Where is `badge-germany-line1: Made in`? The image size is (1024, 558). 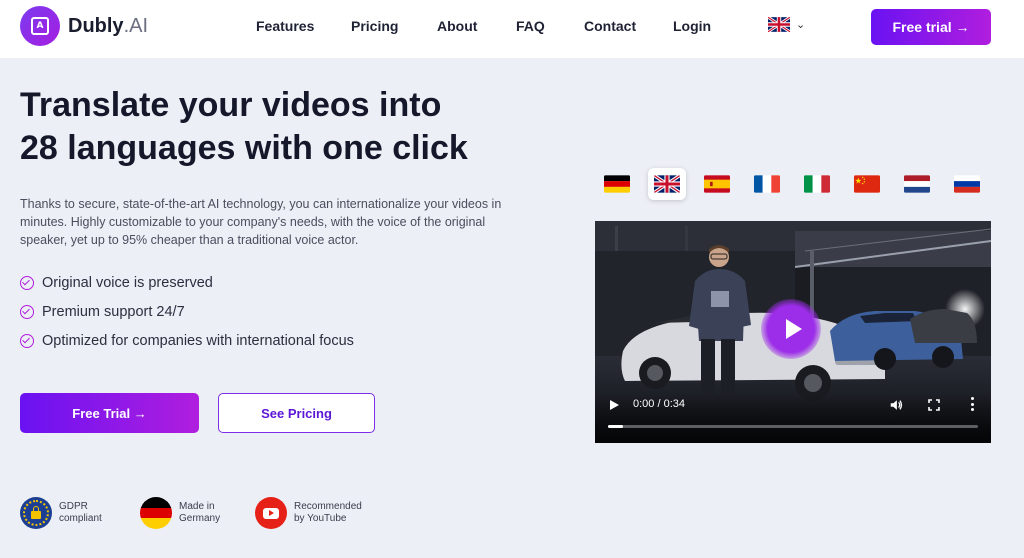 badge-germany-line1: Made in is located at coordinates (197, 506).